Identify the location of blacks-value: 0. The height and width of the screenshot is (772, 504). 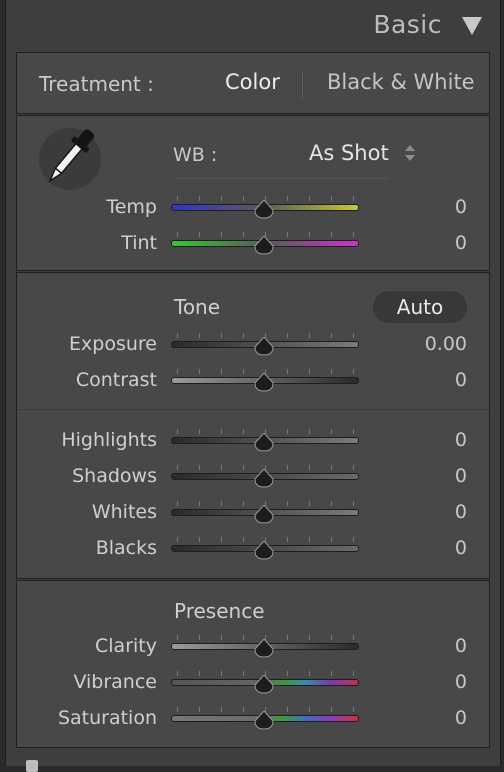
(437, 548).